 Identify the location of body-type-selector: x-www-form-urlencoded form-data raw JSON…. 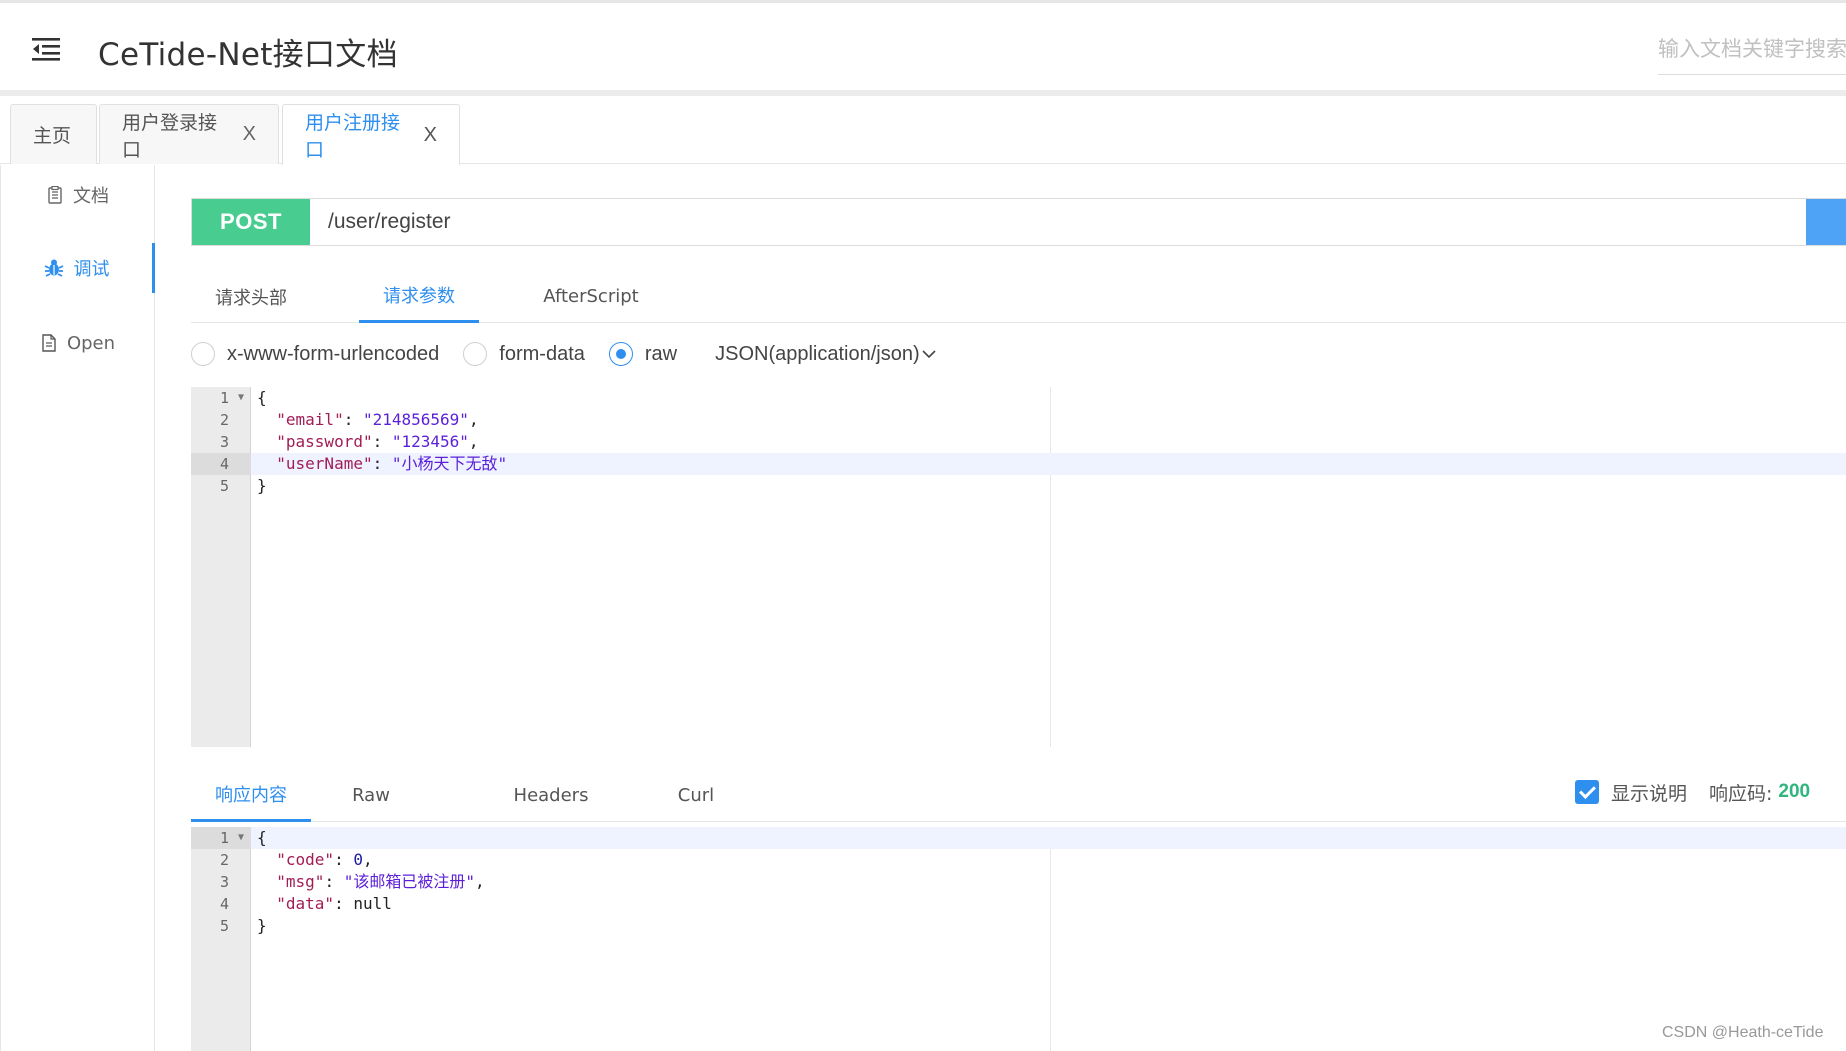
(563, 354).